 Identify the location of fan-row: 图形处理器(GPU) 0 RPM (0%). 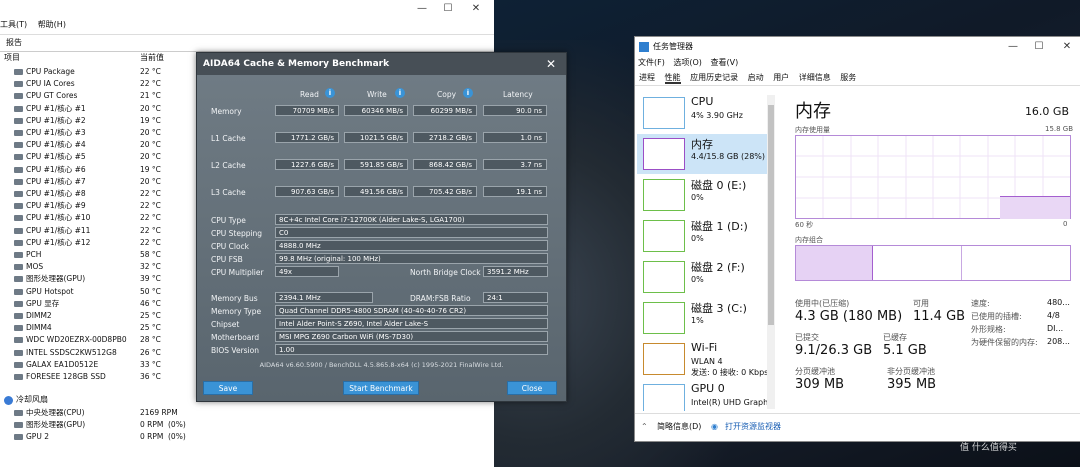
(100, 425).